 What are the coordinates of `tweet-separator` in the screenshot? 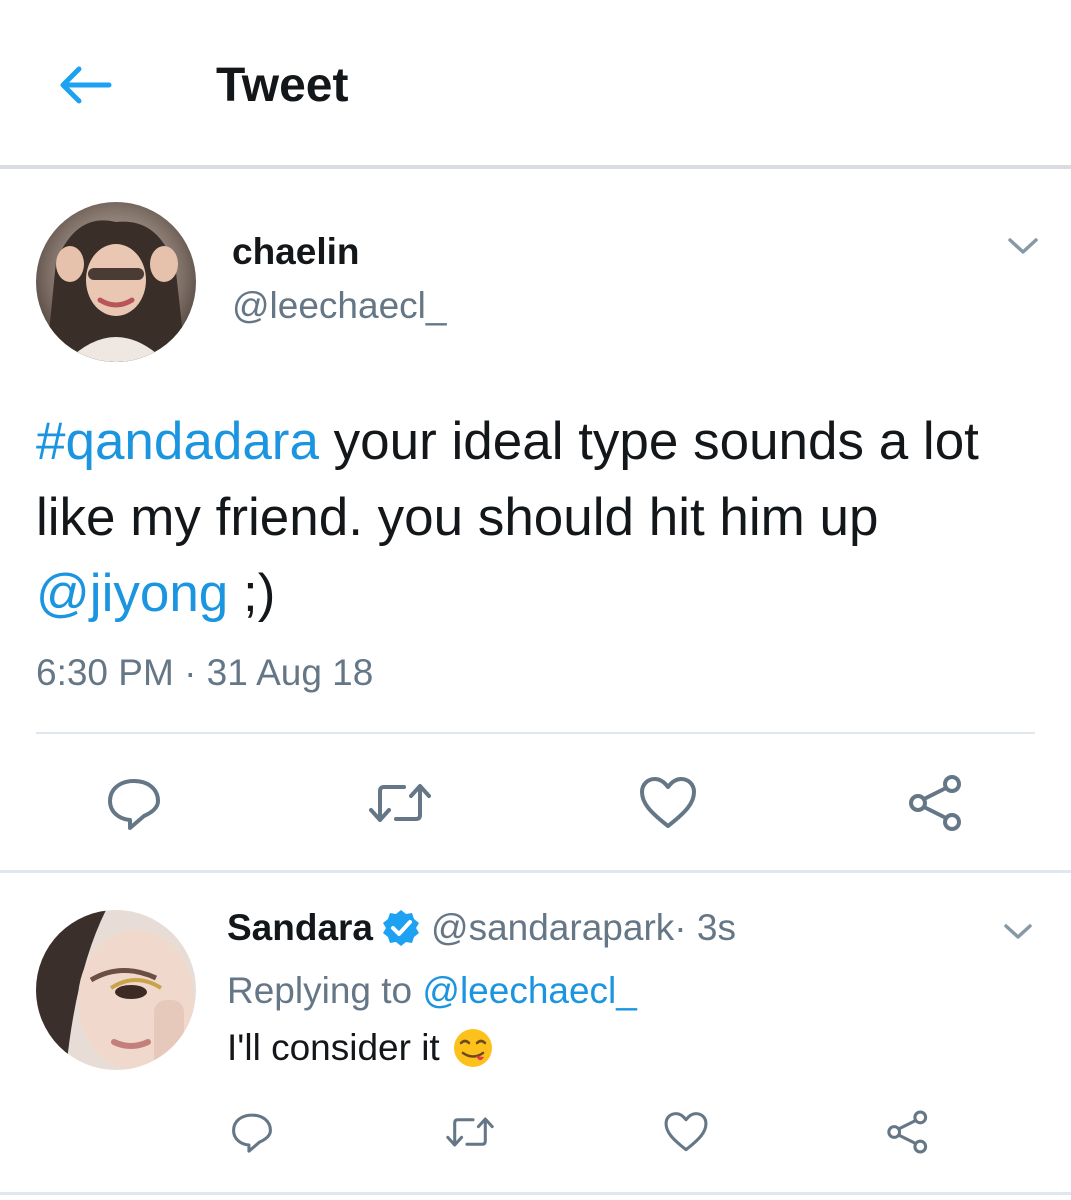 It's located at (535, 871).